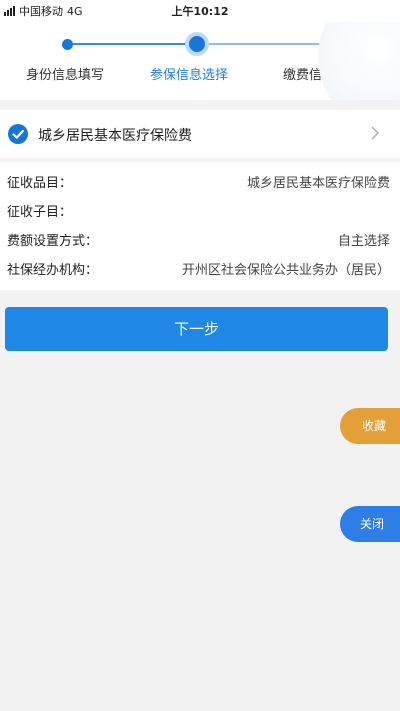  Describe the element at coordinates (303, 75) in the screenshot. I see `step-3-label: 缴费信` at that location.